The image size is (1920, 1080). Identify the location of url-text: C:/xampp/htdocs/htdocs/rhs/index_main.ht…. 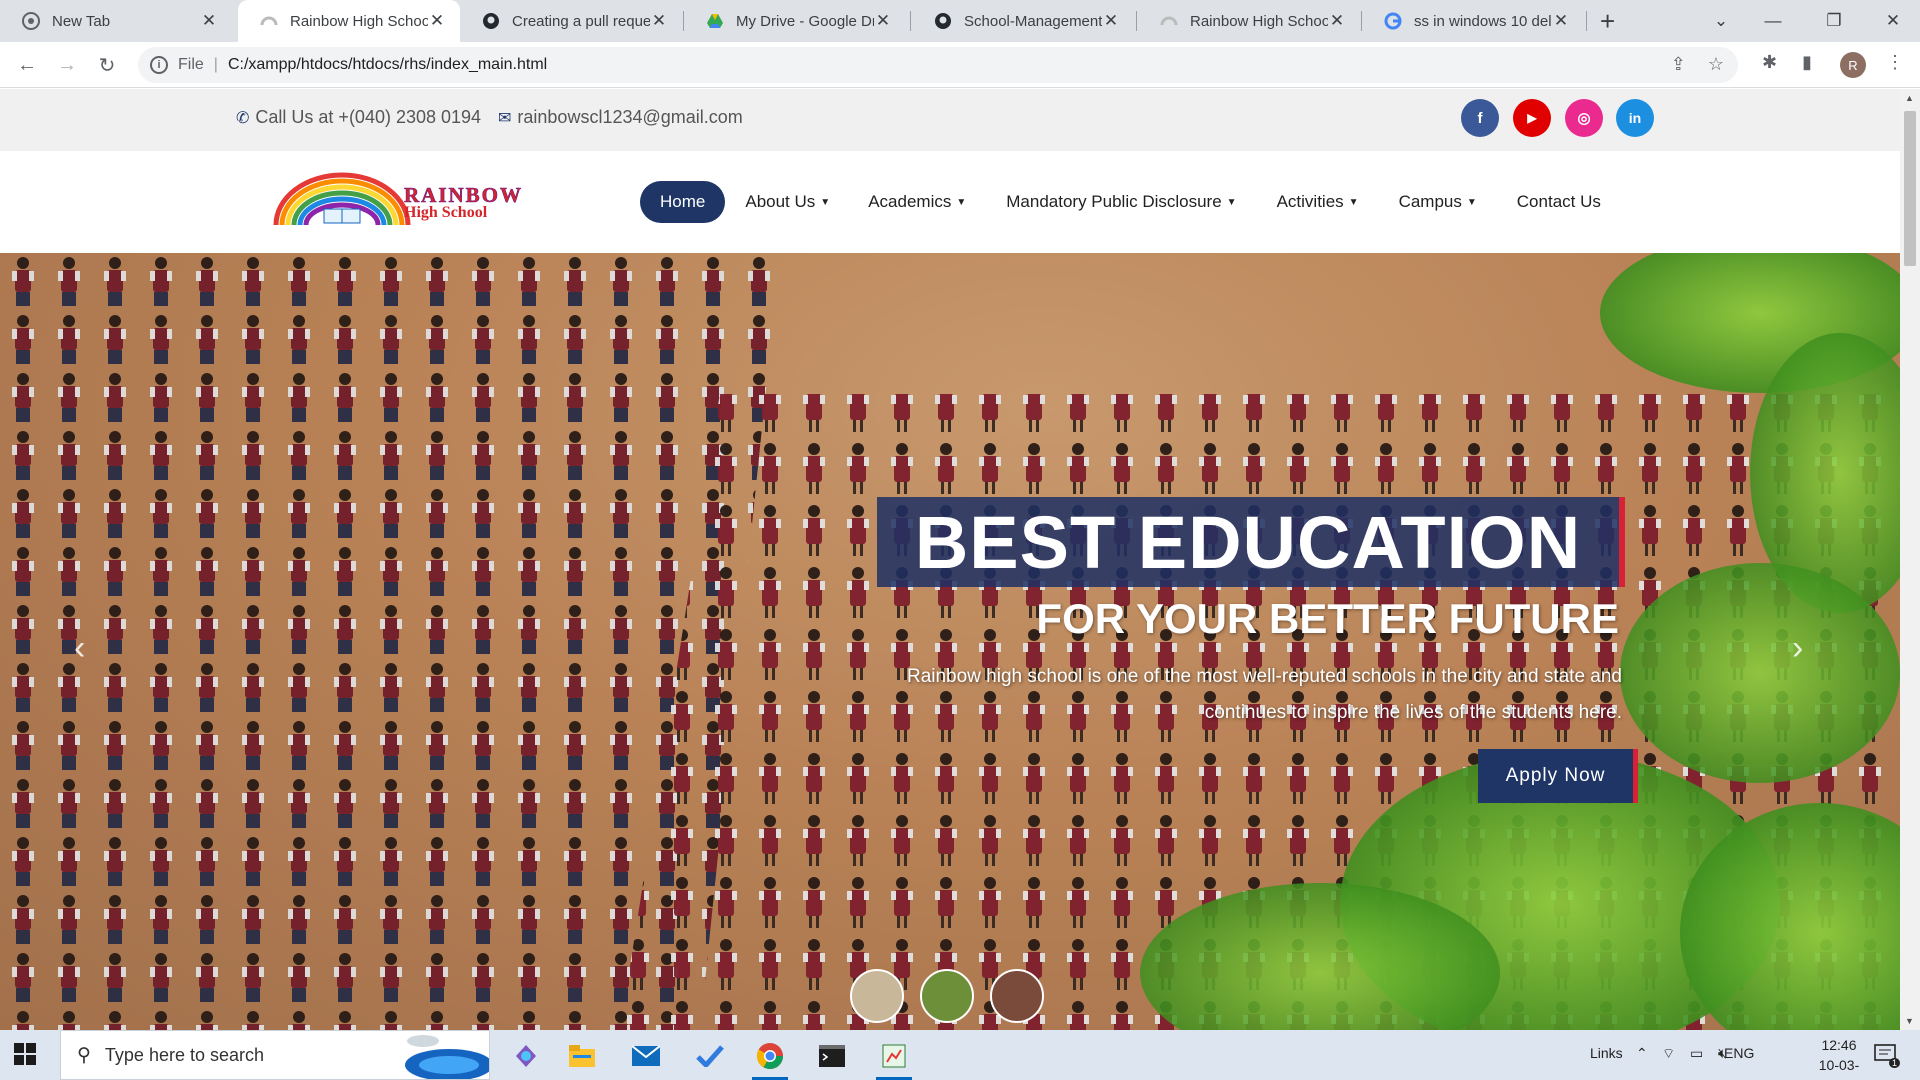
(387, 65).